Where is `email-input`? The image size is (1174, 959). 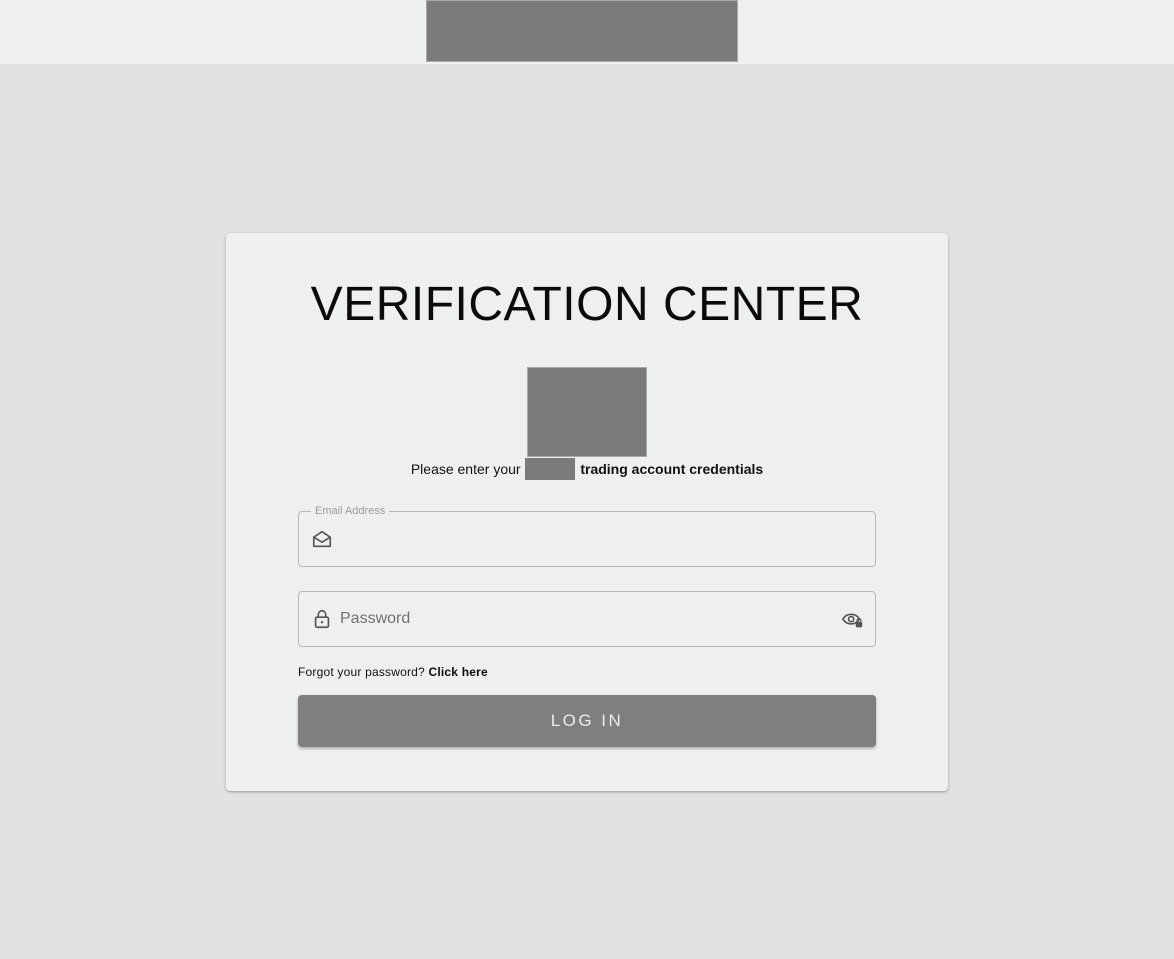
email-input is located at coordinates (585, 539).